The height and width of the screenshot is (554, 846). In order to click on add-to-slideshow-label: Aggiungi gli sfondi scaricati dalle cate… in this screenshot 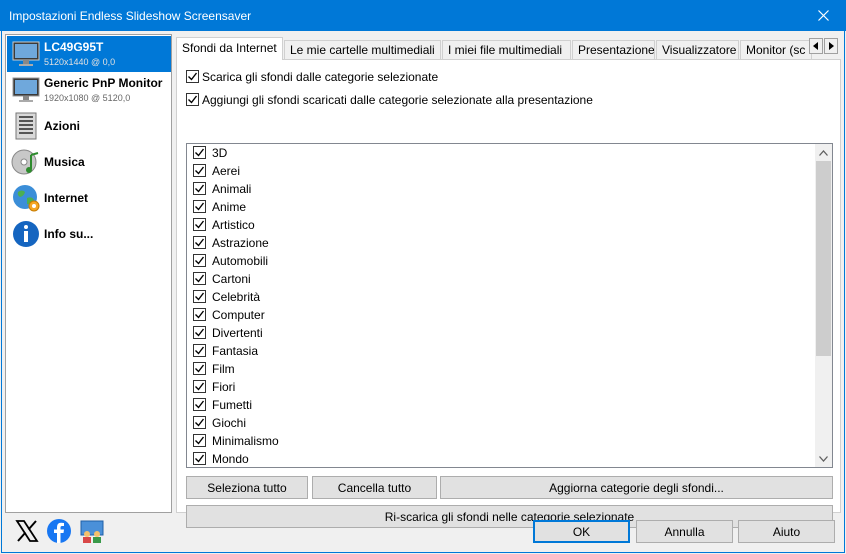, I will do `click(397, 100)`.